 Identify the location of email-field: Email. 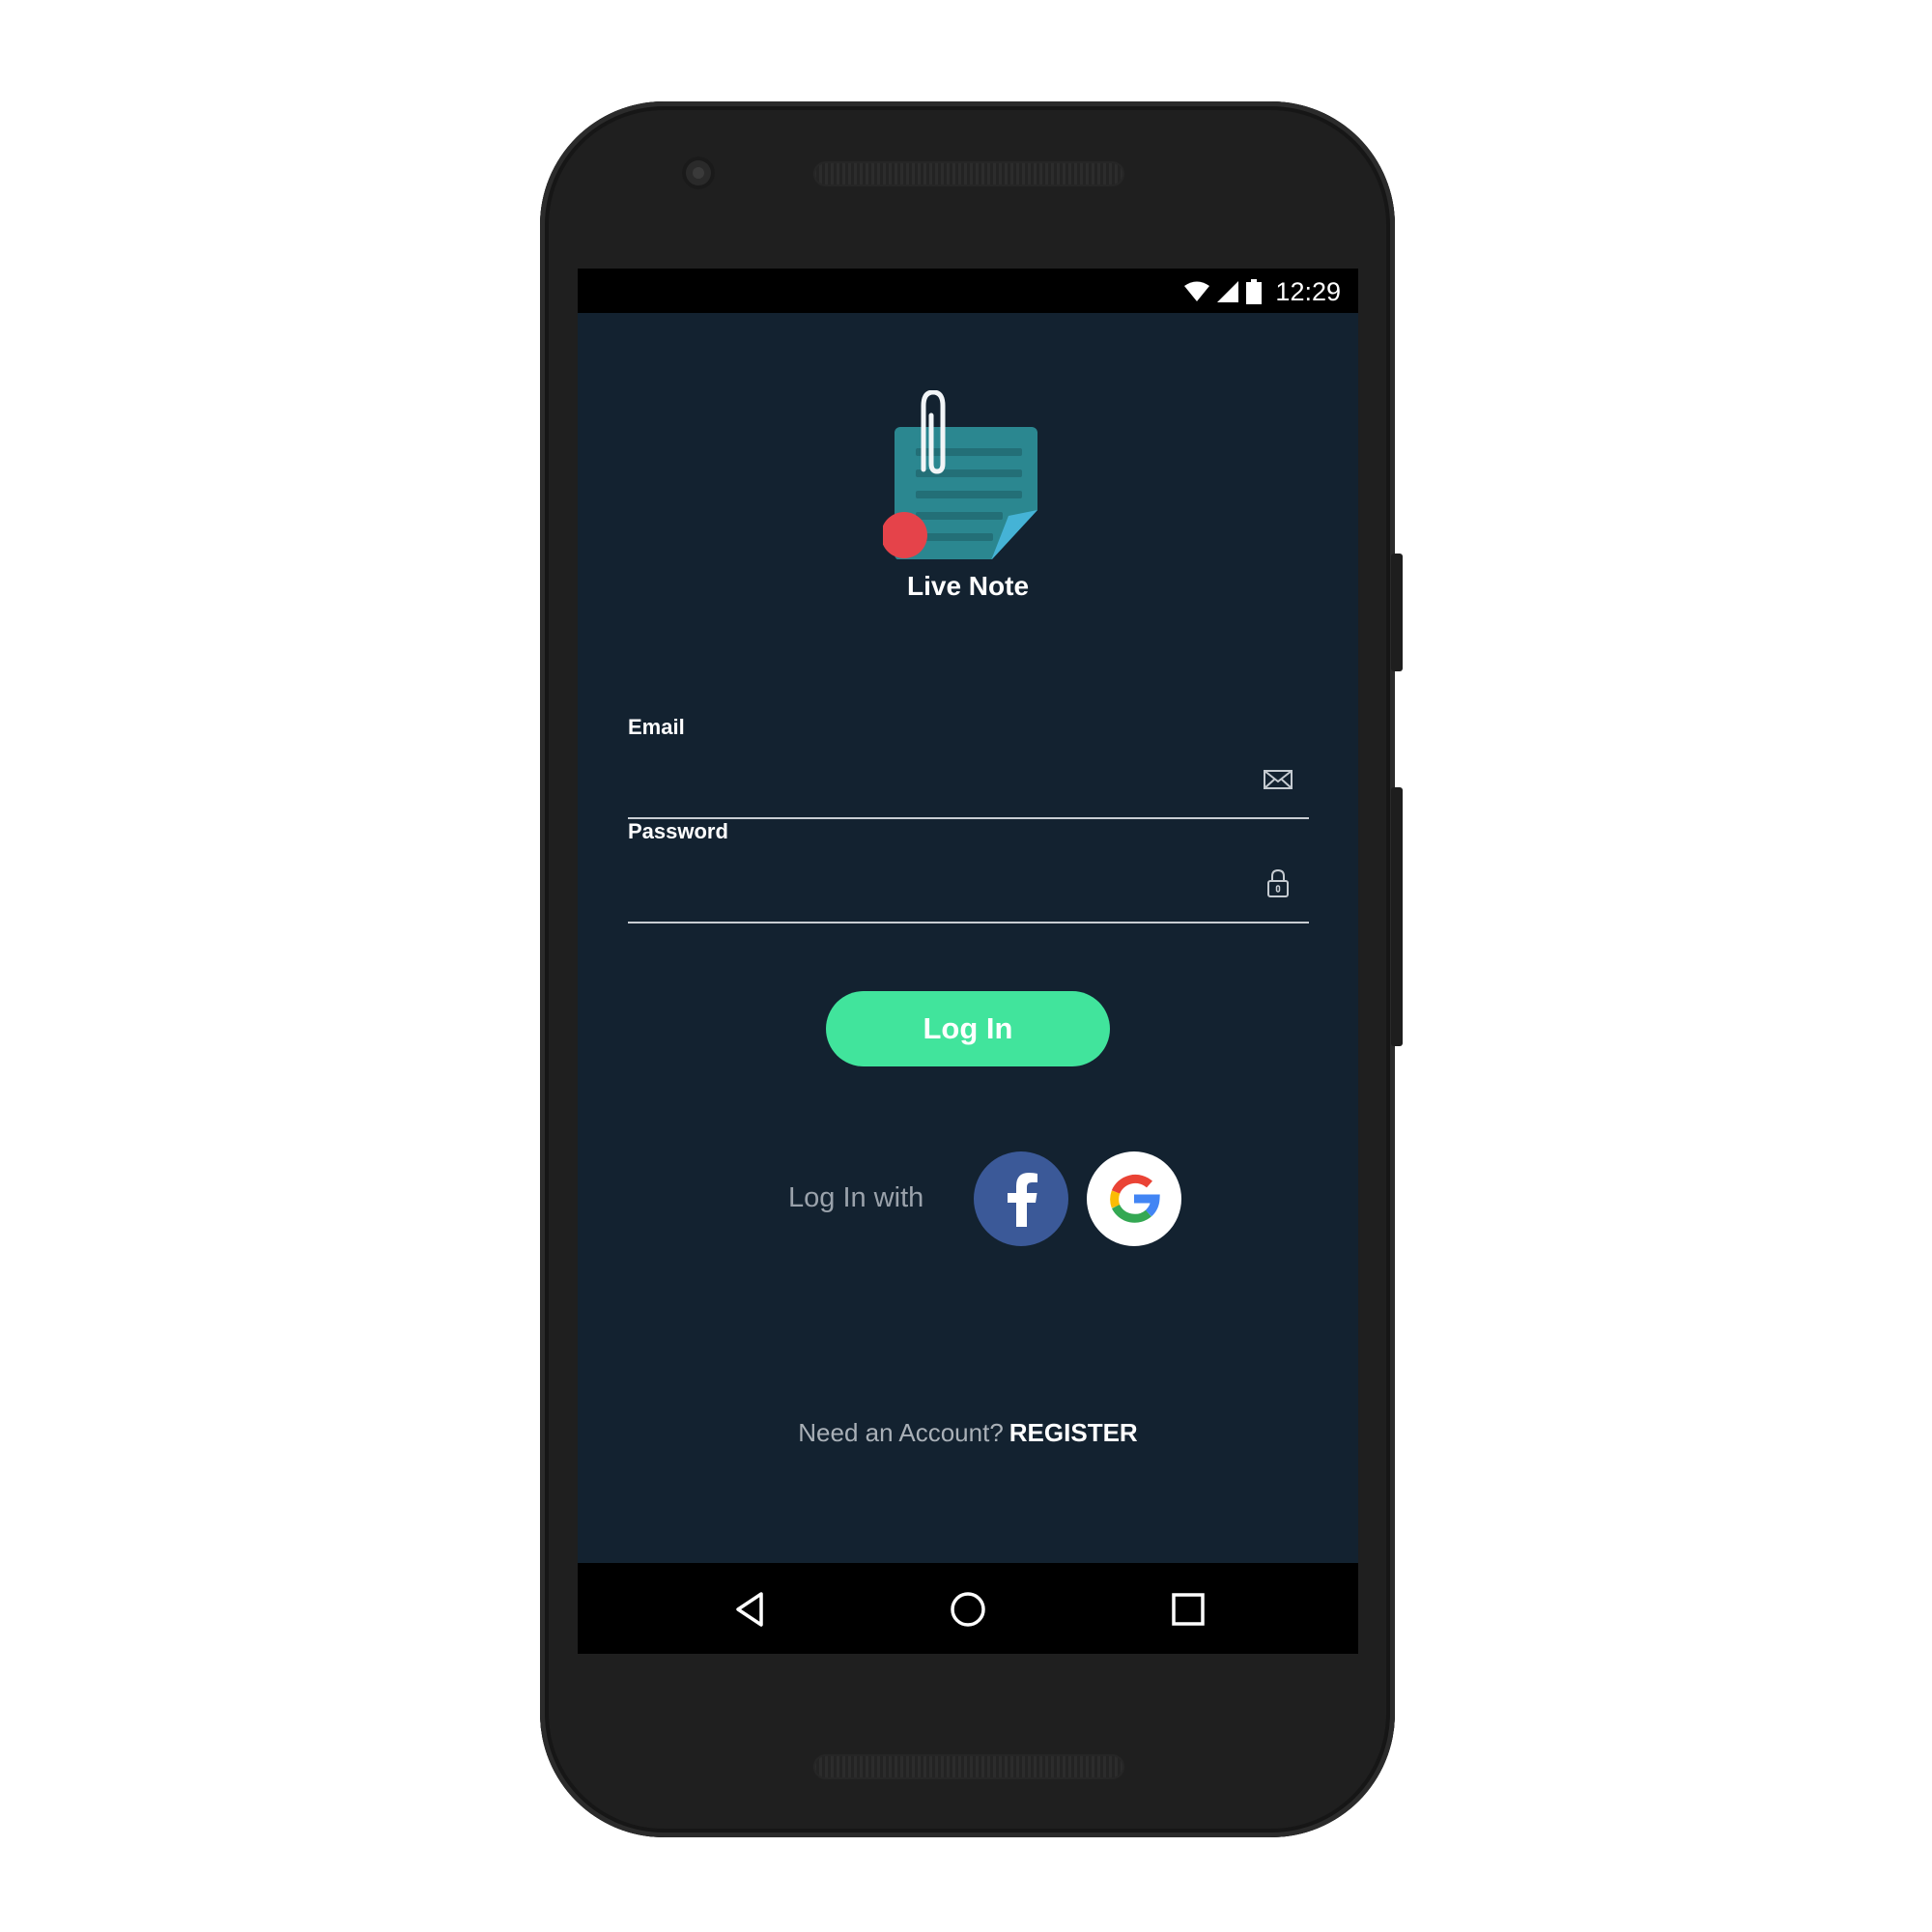
(968, 767).